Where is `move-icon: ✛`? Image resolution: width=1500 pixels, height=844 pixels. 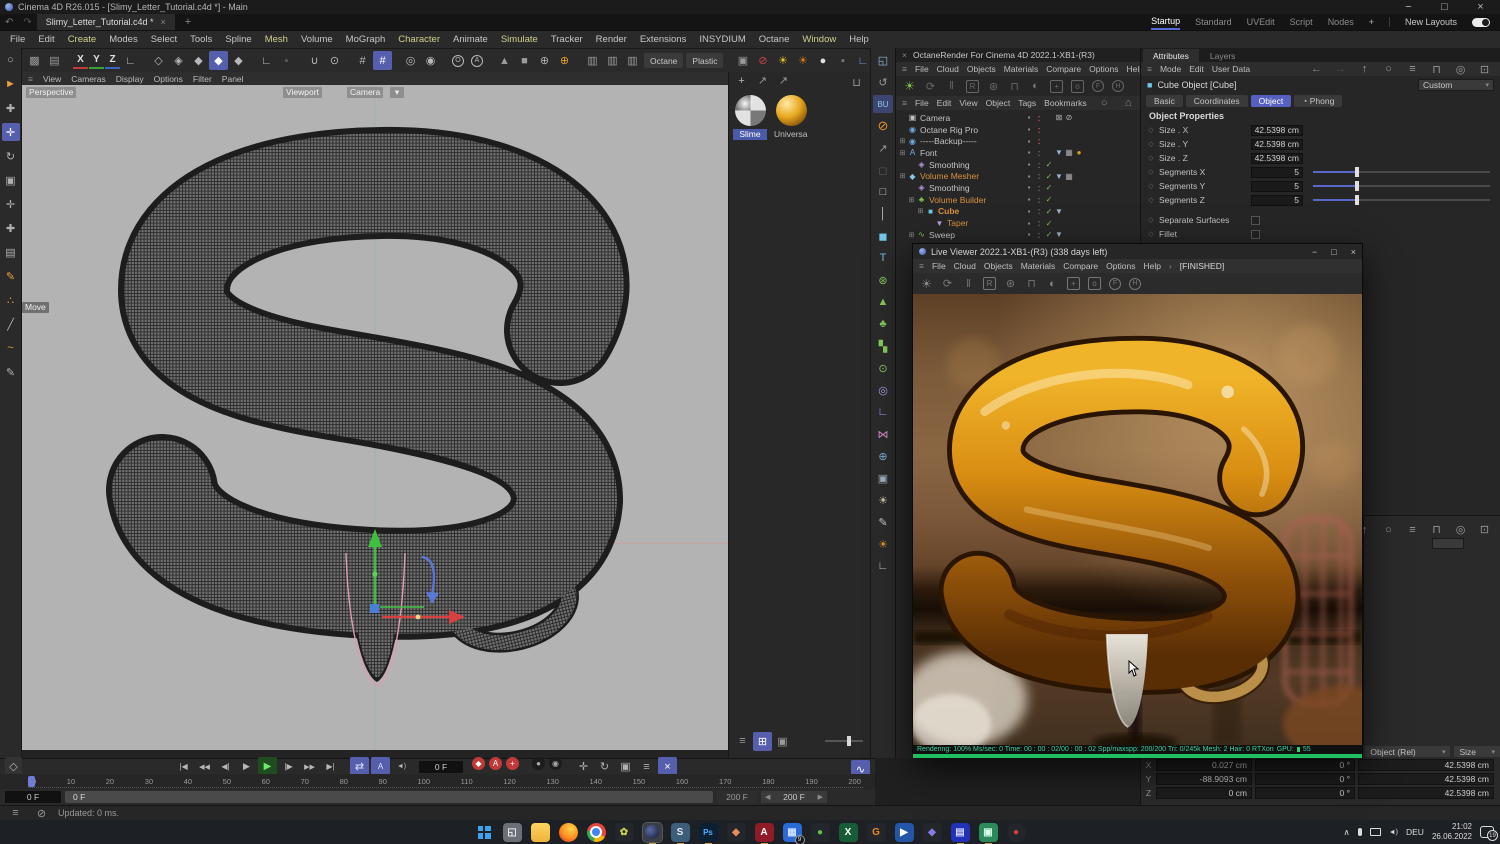 move-icon: ✛ is located at coordinates (10, 132).